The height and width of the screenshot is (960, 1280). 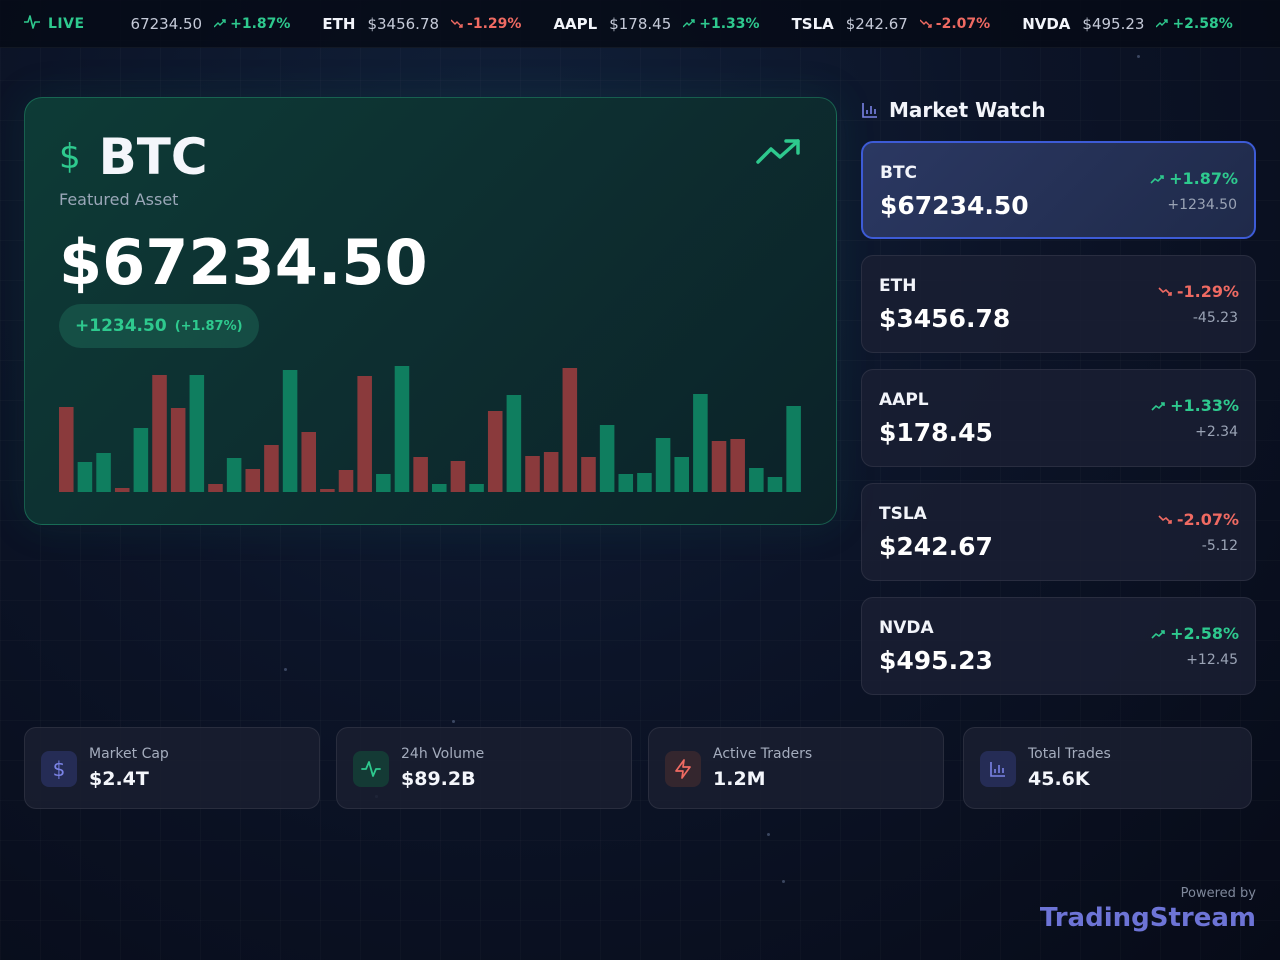 I want to click on ticker-symbol: ETH, so click(x=339, y=23).